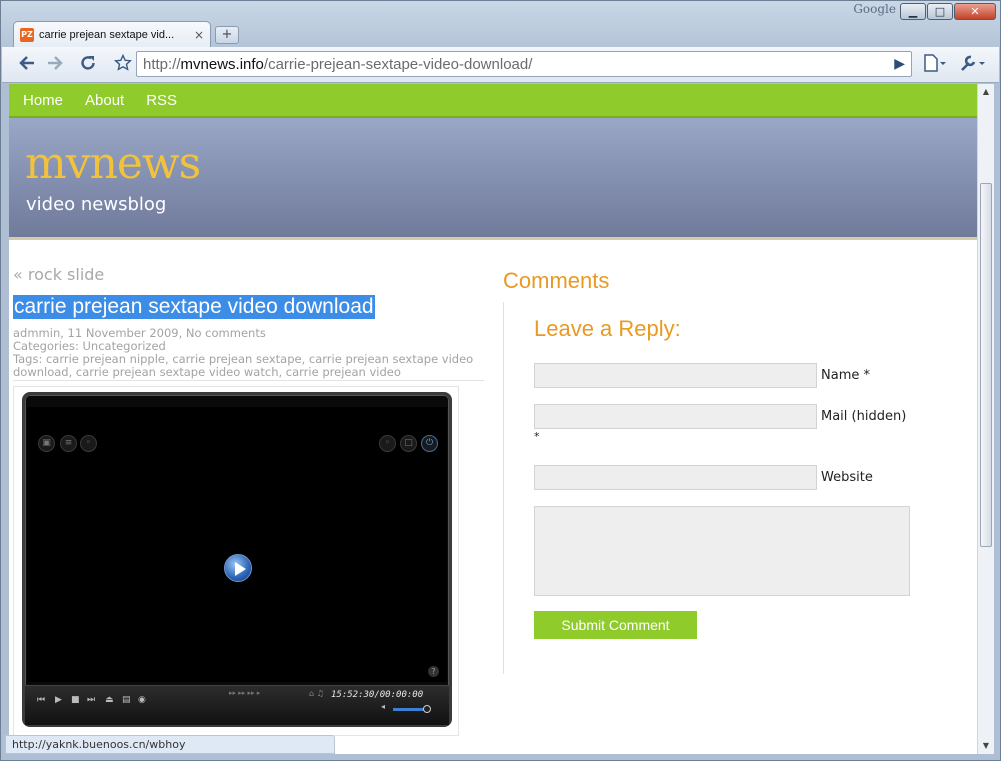 This screenshot has height=761, width=1001. I want to click on next-track-icon: ⏭, so click(91, 700).